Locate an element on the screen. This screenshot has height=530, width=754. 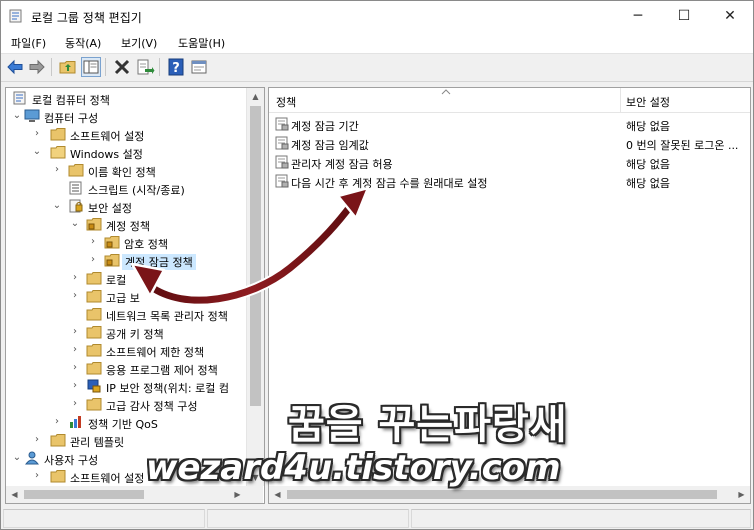
tree-item-security-settings: ⌄ 보안 설정 is located at coordinates (126, 207).